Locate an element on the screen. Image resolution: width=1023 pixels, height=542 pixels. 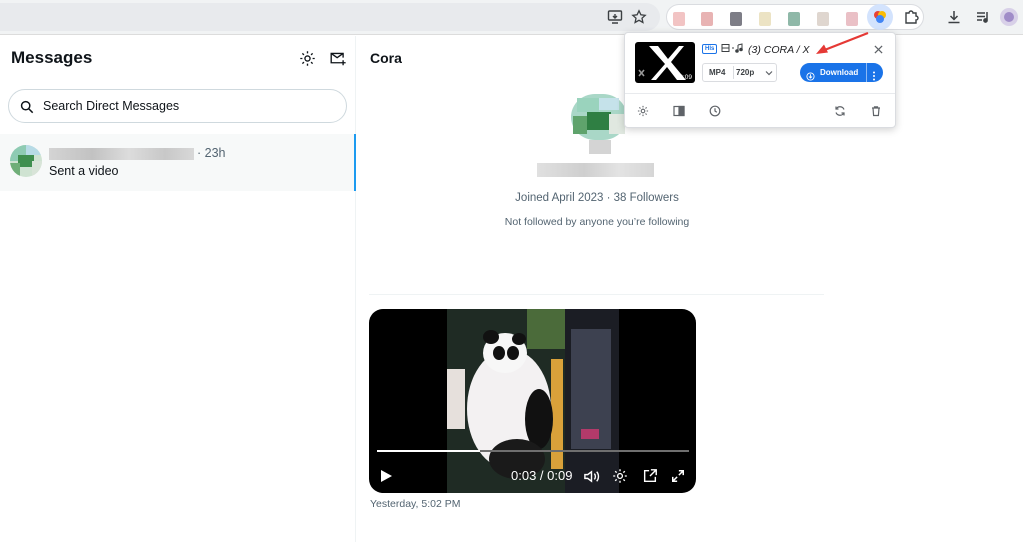
search-placeholder: Search Direct Messages is located at coordinates (111, 106).